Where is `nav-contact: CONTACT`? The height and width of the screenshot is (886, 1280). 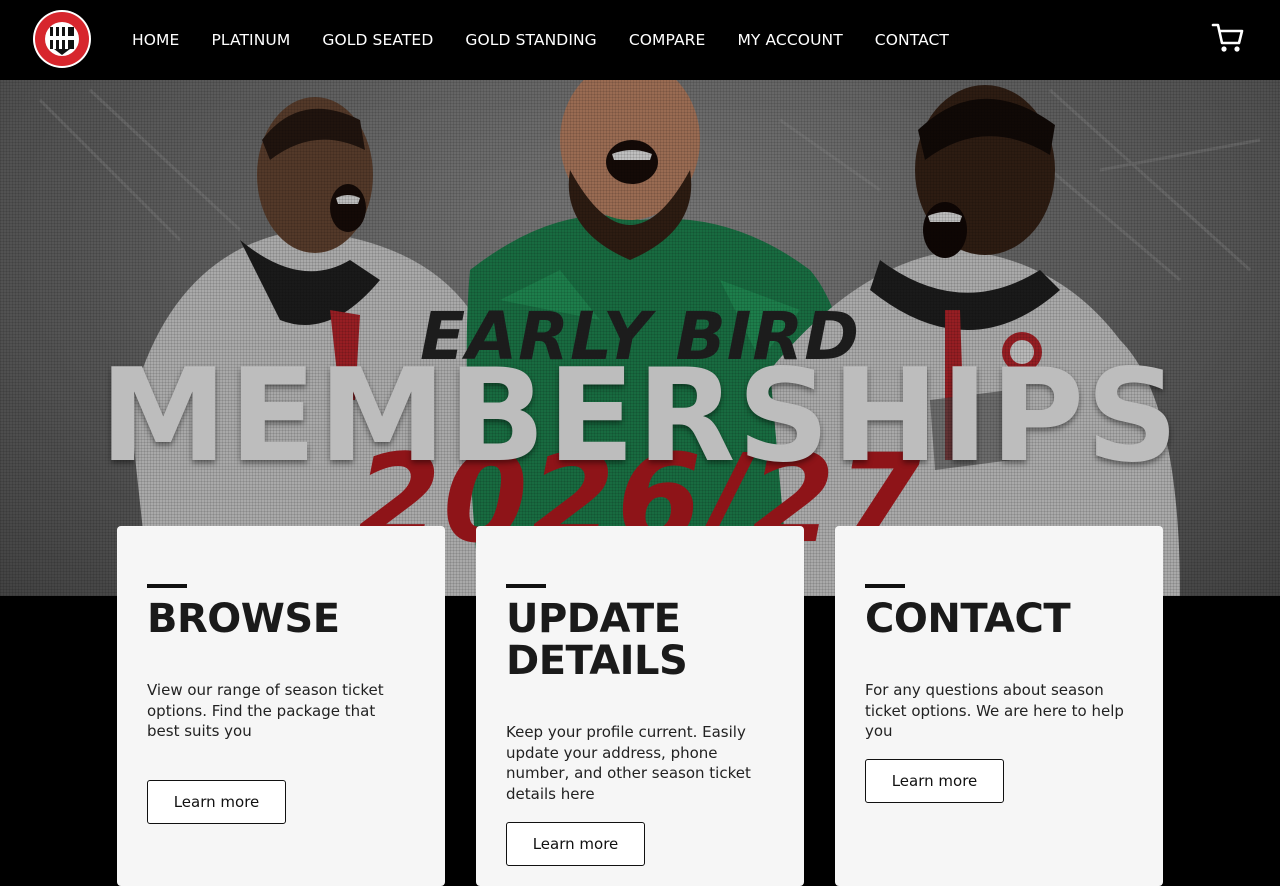
nav-contact: CONTACT is located at coordinates (912, 40).